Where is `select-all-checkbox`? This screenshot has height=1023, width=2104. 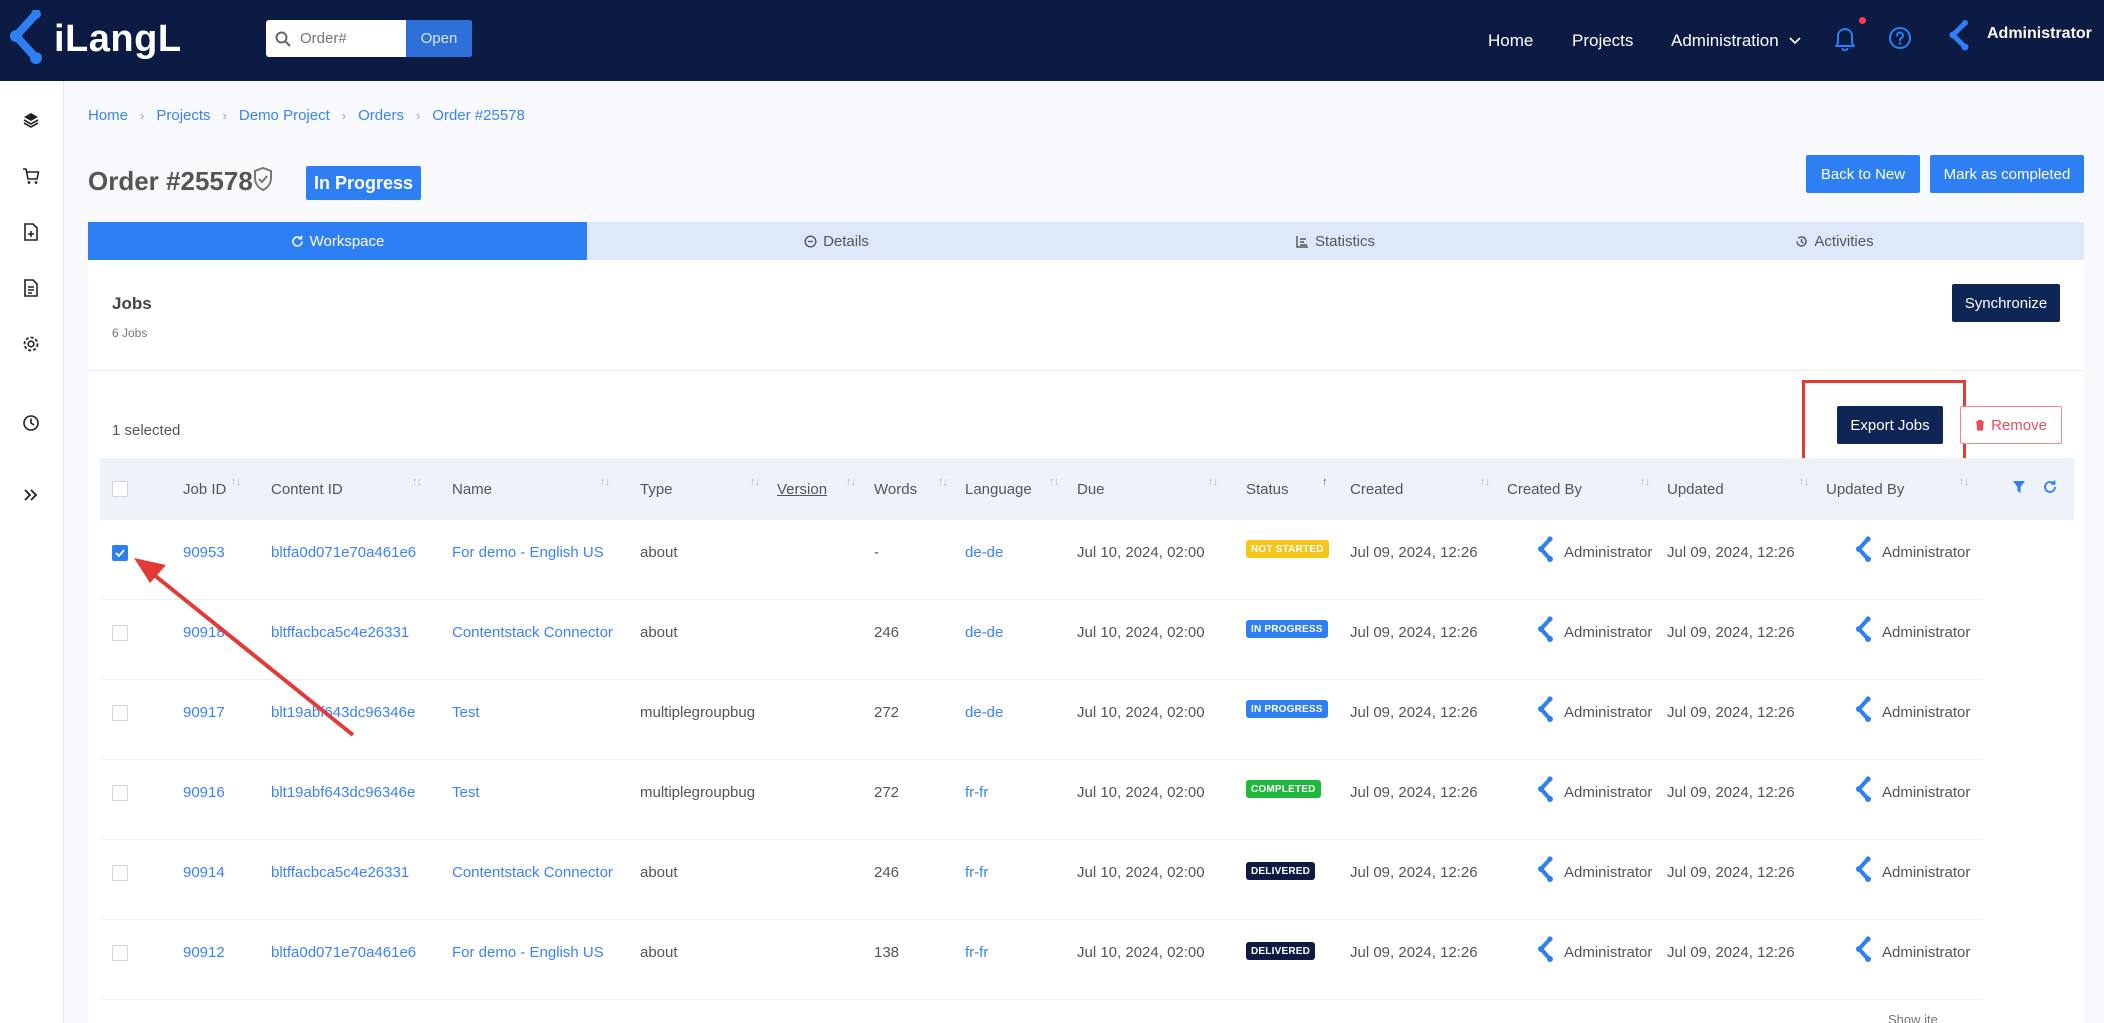
select-all-checkbox is located at coordinates (120, 489).